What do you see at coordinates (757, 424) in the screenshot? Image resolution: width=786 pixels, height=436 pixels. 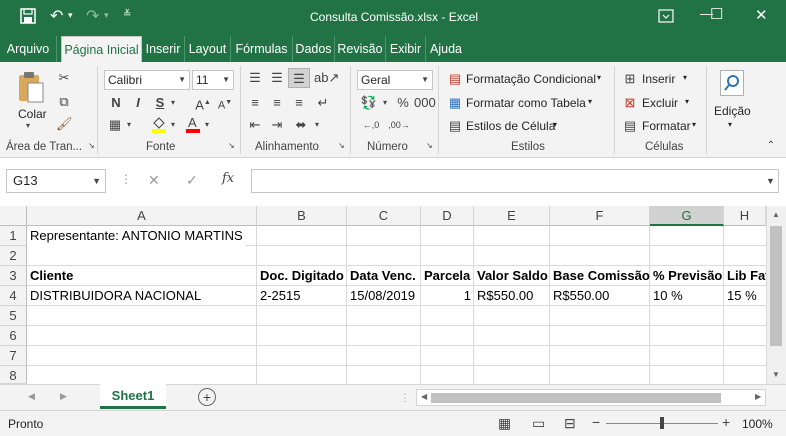 I see `zoom-level: 100%` at bounding box center [757, 424].